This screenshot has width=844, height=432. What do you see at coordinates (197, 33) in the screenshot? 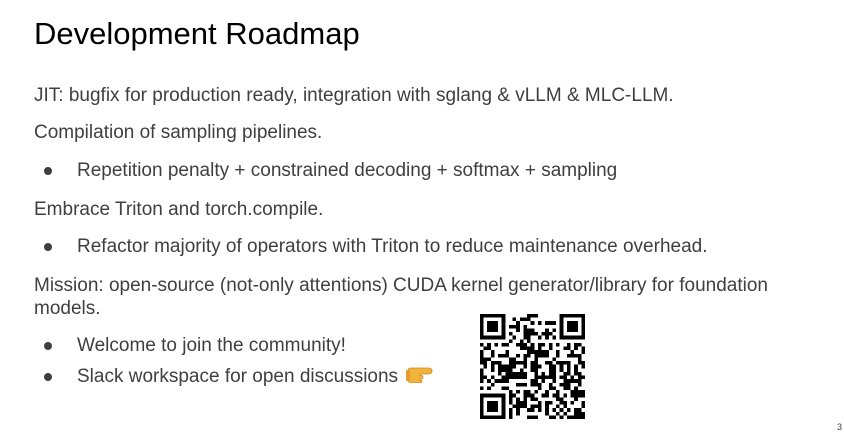
I see `page-title: Development Roadmap` at bounding box center [197, 33].